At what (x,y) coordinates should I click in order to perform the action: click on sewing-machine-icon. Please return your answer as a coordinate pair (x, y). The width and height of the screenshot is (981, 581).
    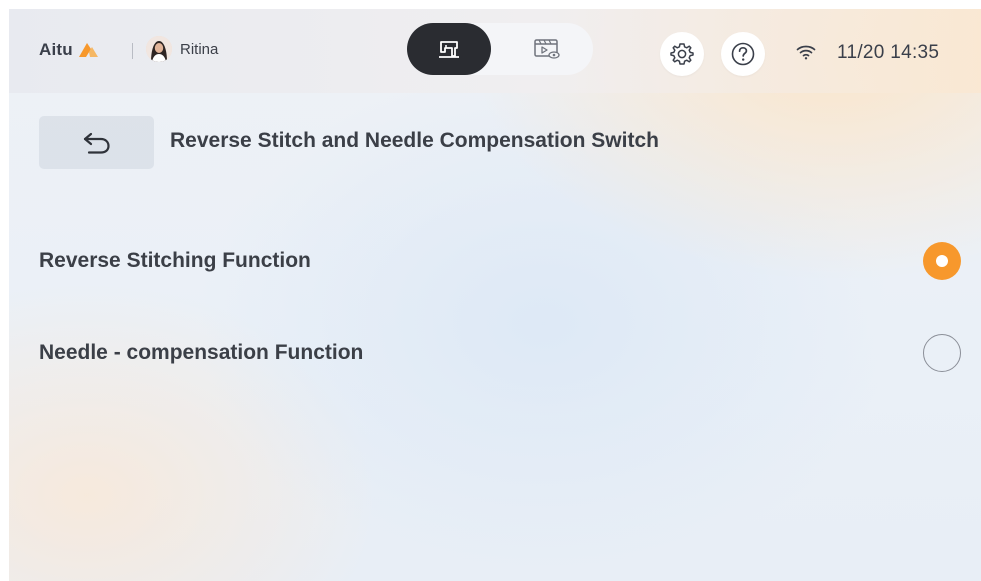
    Looking at the image, I should click on (449, 49).